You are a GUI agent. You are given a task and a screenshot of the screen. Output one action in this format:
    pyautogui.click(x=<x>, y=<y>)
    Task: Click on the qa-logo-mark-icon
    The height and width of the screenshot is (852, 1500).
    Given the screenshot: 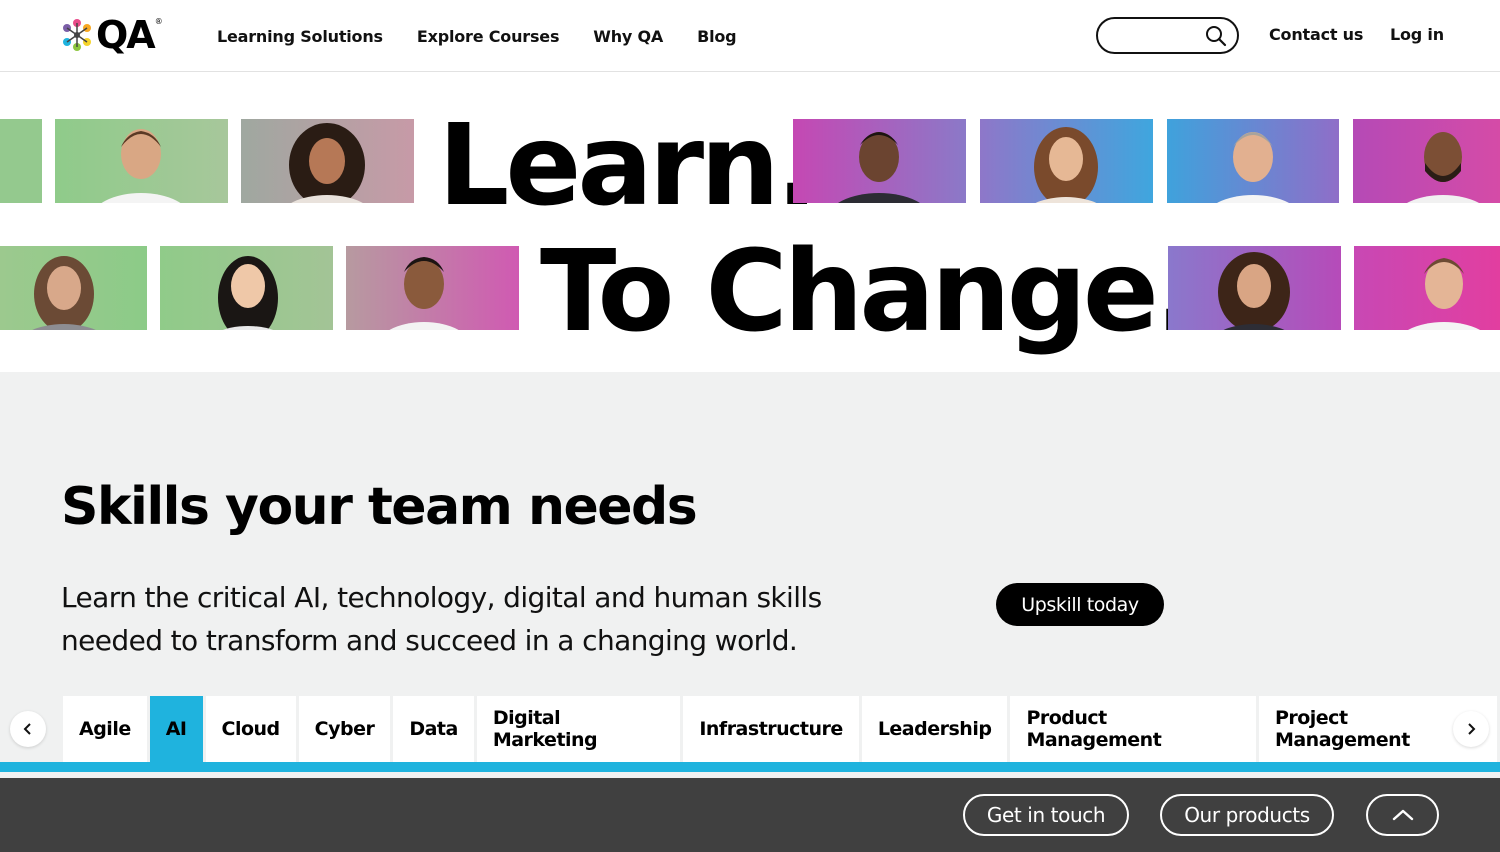 What is the action you would take?
    pyautogui.click(x=77, y=35)
    